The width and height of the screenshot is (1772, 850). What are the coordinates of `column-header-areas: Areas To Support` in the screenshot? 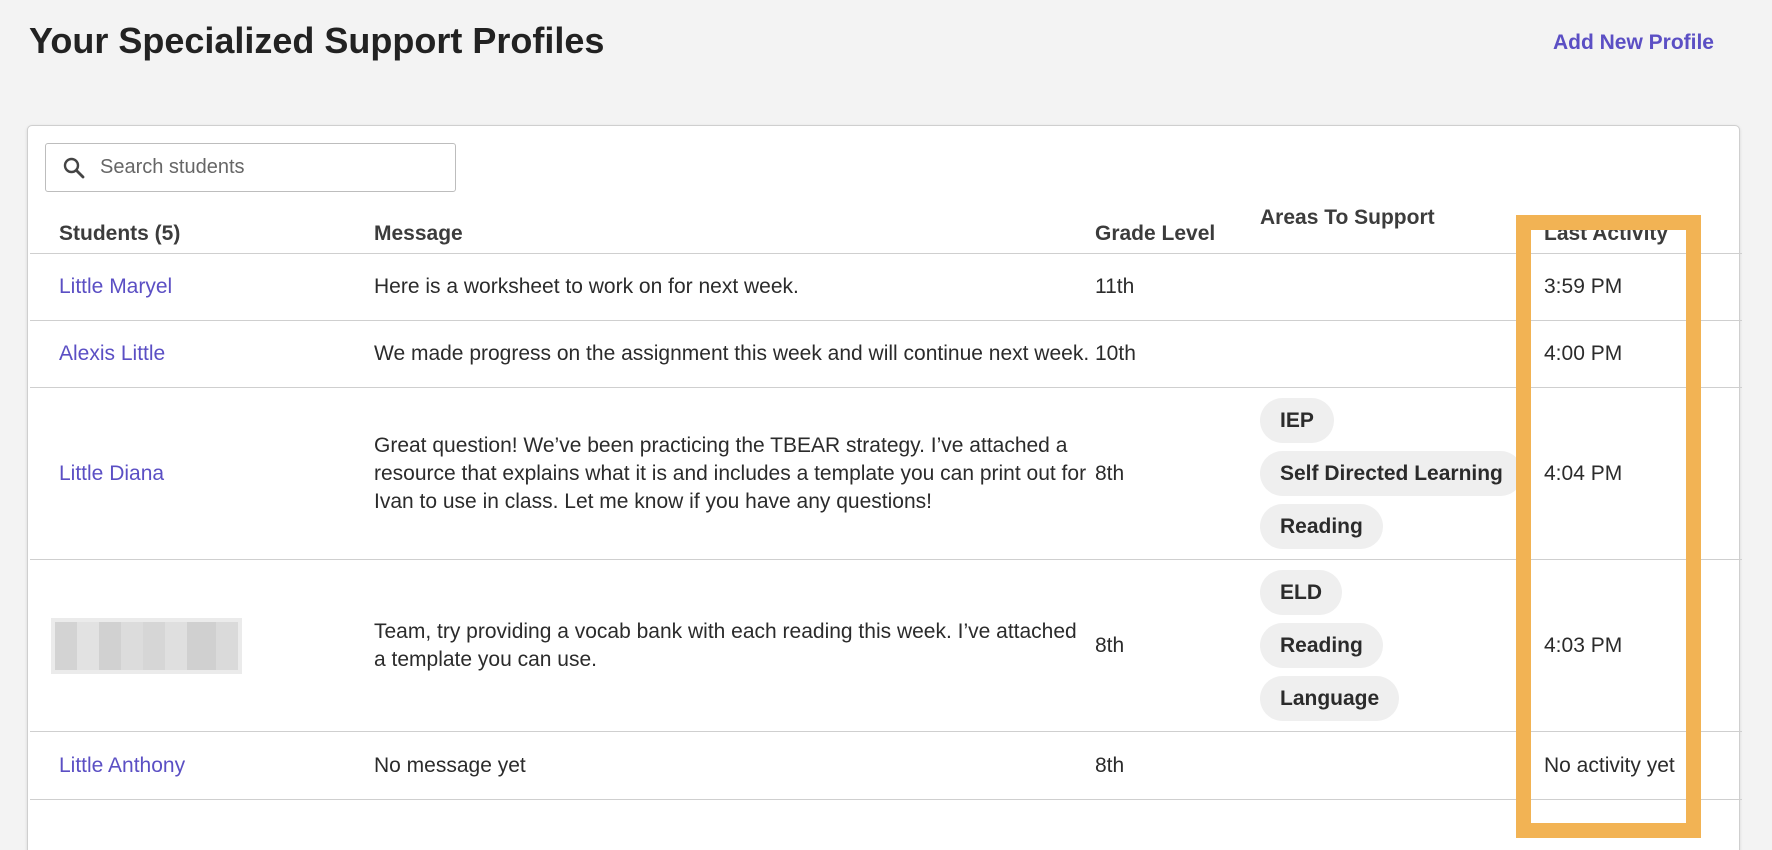 It's located at (1347, 217).